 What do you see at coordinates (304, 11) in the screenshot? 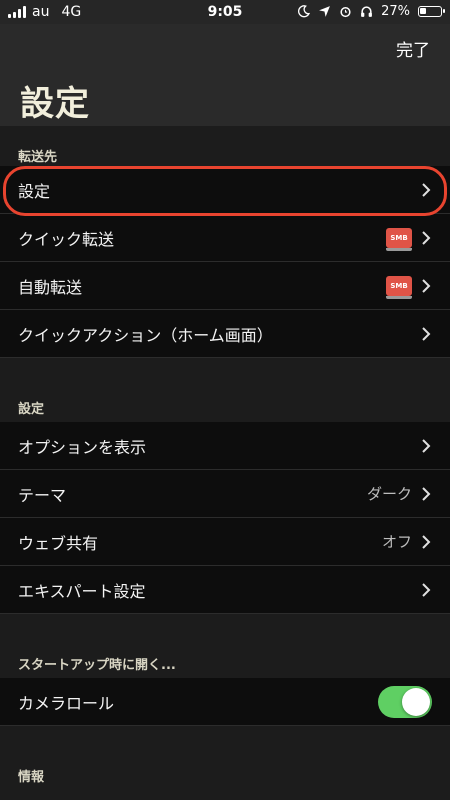
I see `moon-icon` at bounding box center [304, 11].